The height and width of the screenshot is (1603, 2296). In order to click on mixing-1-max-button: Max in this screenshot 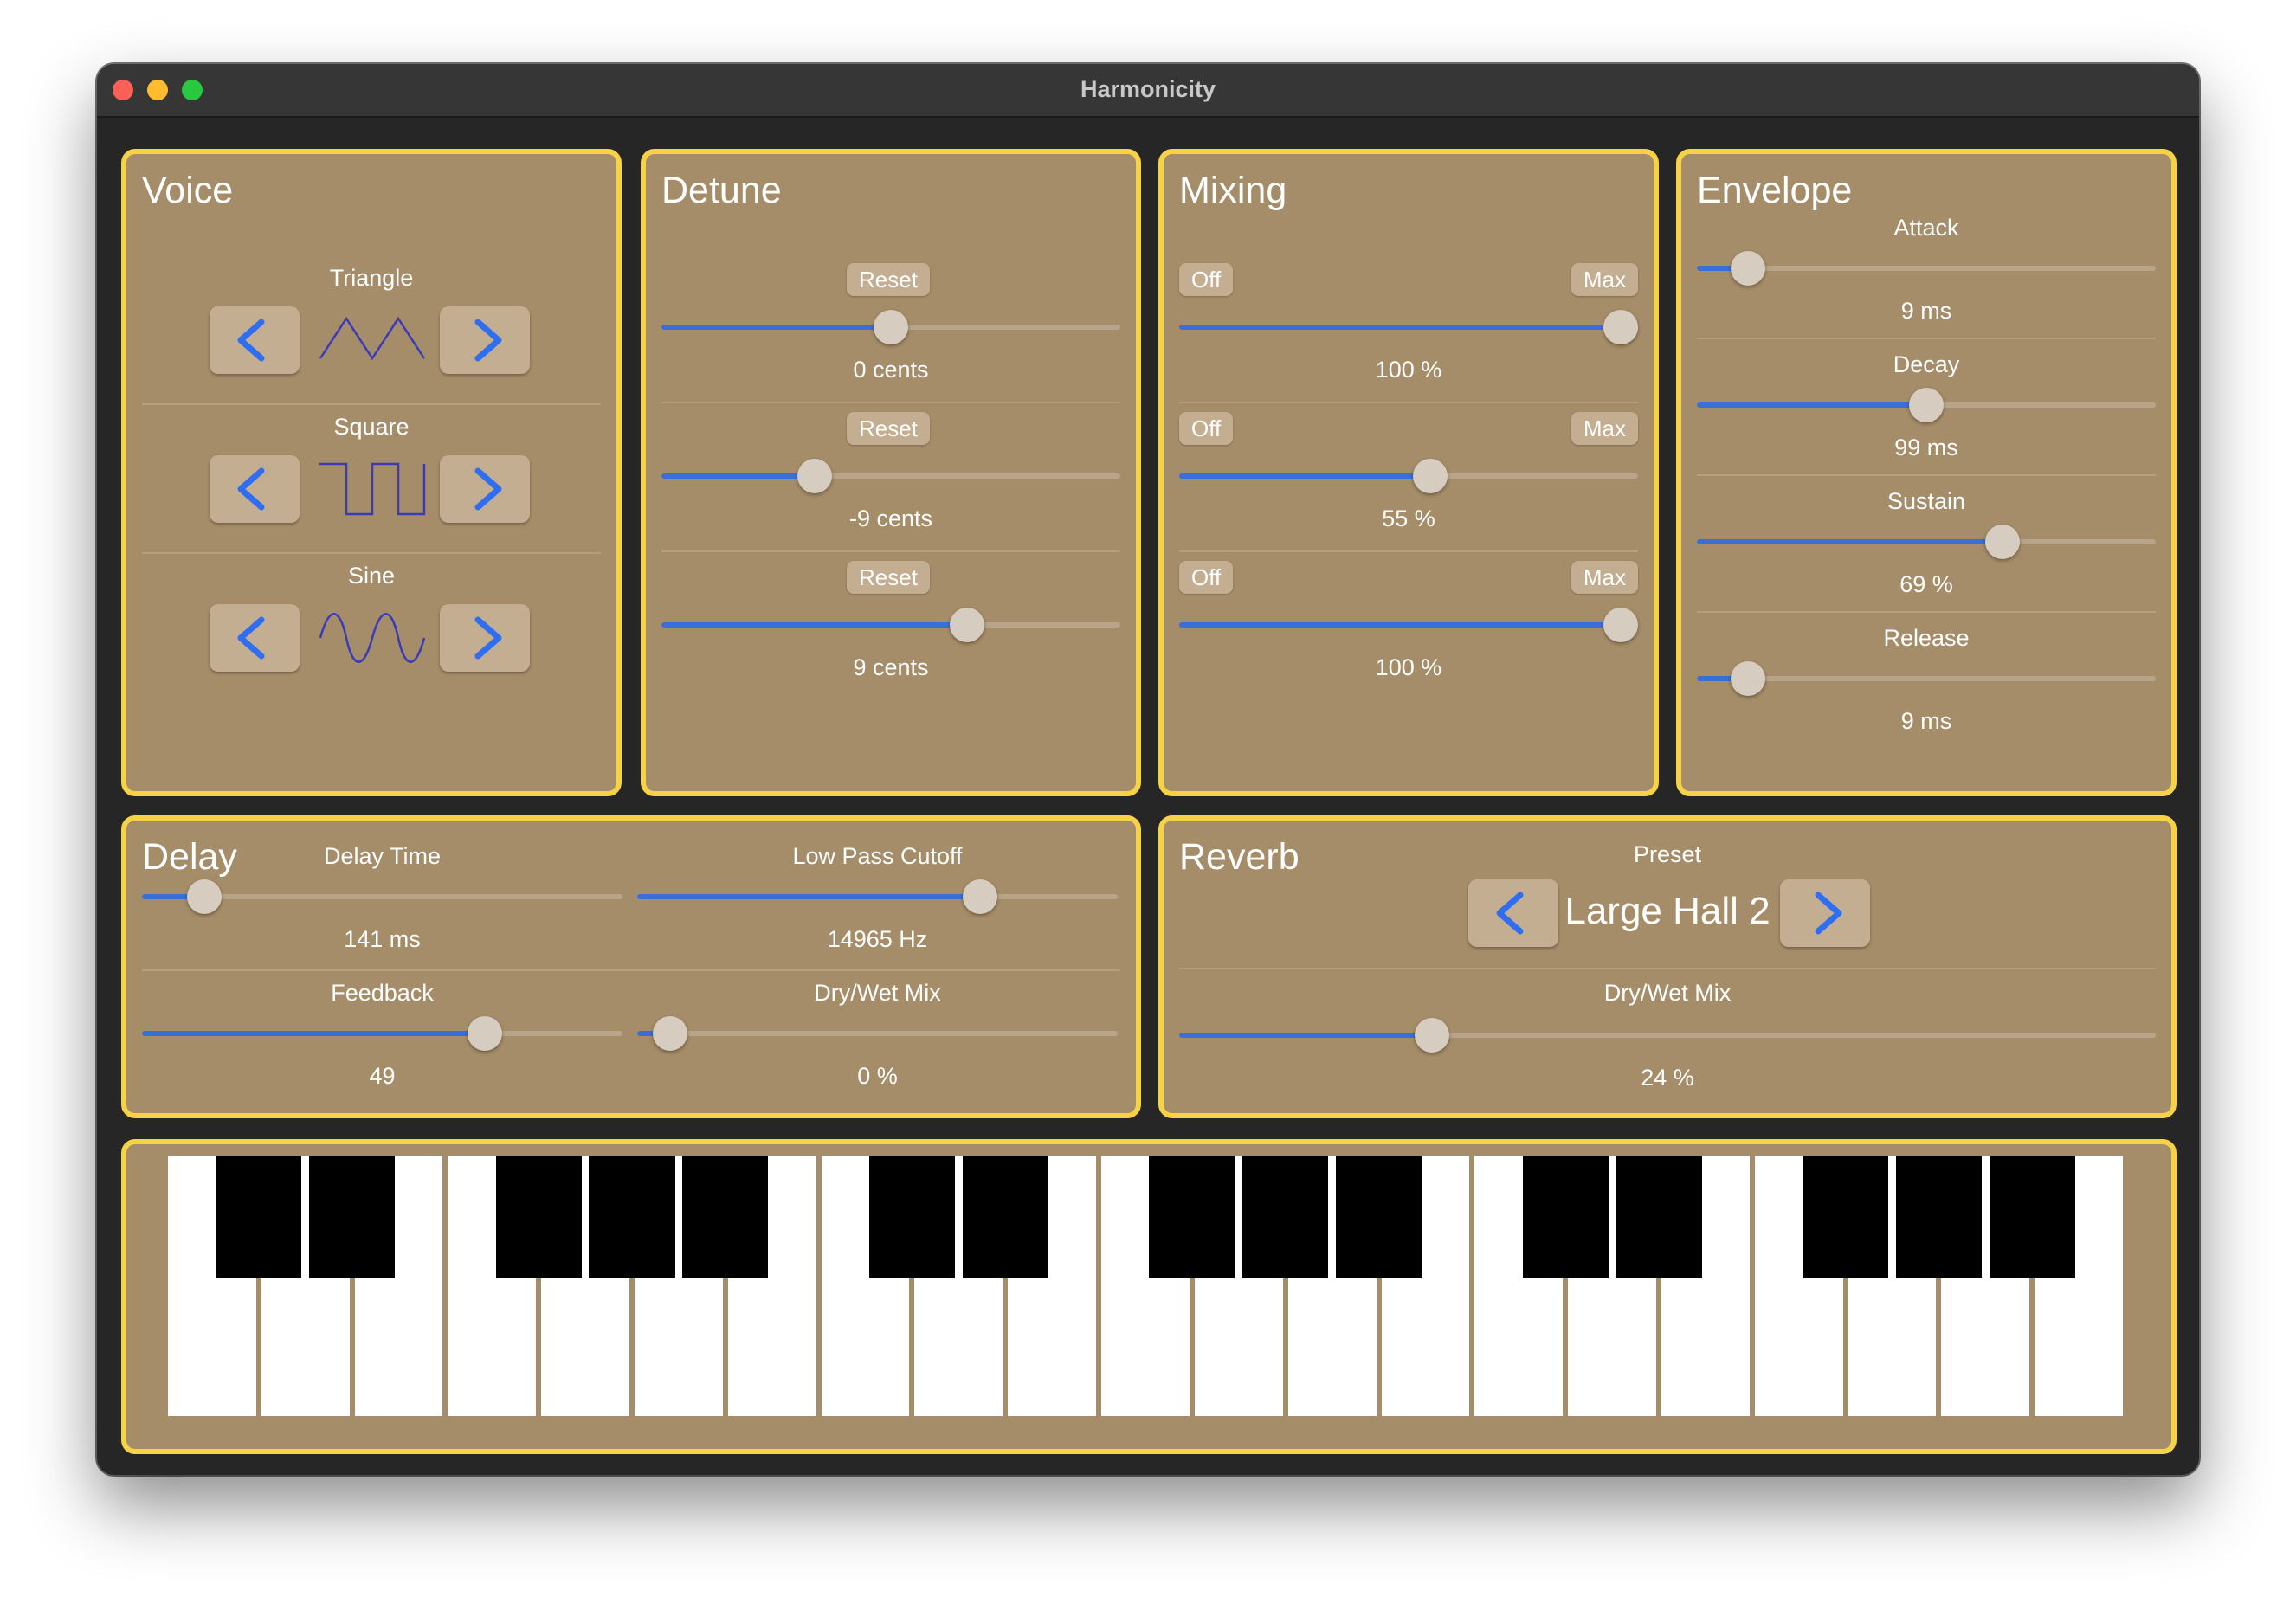, I will do `click(1604, 279)`.